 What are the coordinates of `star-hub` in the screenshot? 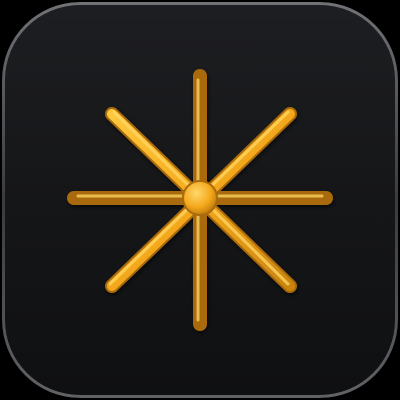 It's located at (200, 198).